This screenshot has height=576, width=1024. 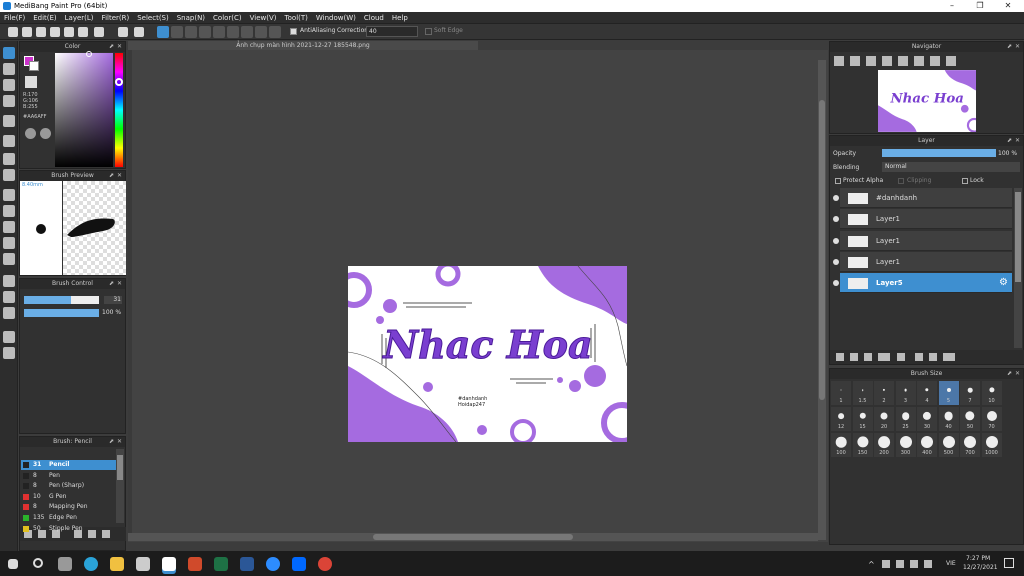 What do you see at coordinates (926, 283) in the screenshot?
I see `layer-row: Layer5 ⚙` at bounding box center [926, 283].